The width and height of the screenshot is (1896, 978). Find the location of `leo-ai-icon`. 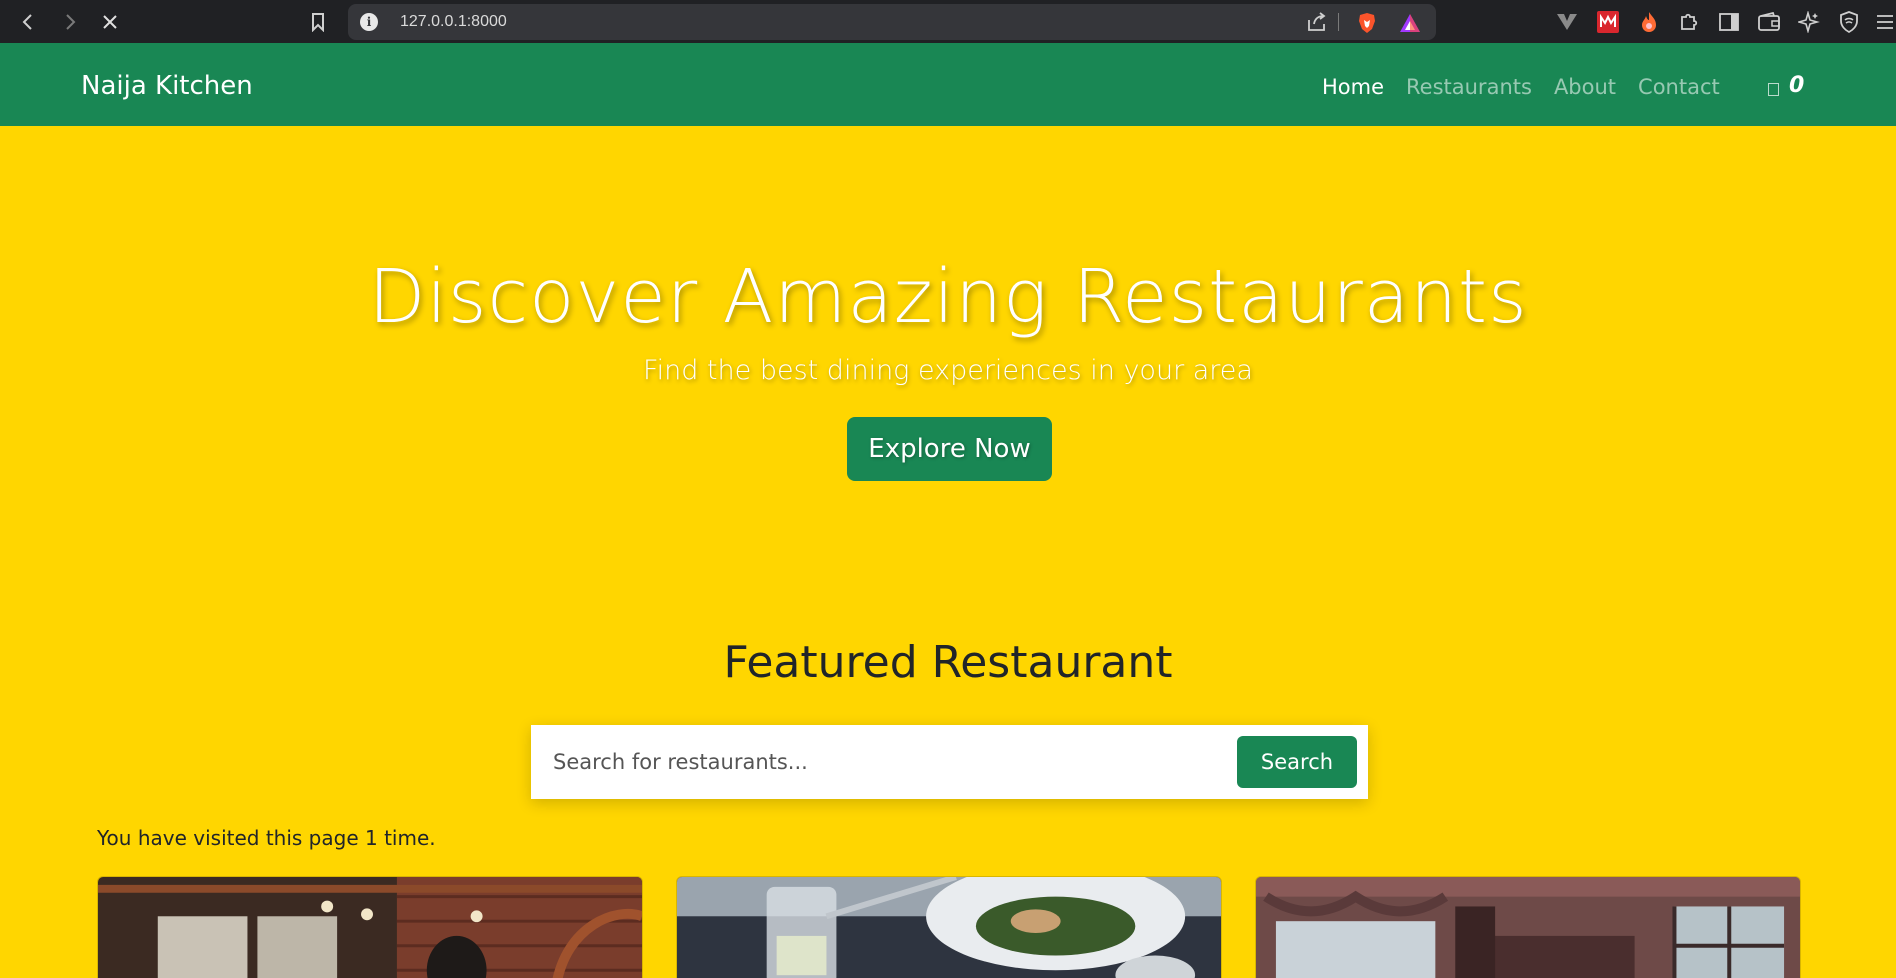

leo-ai-icon is located at coordinates (1809, 22).